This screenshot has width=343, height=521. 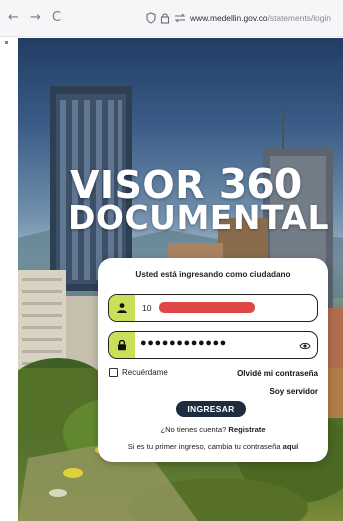 I want to click on first-login-link: aquí, so click(x=291, y=446).